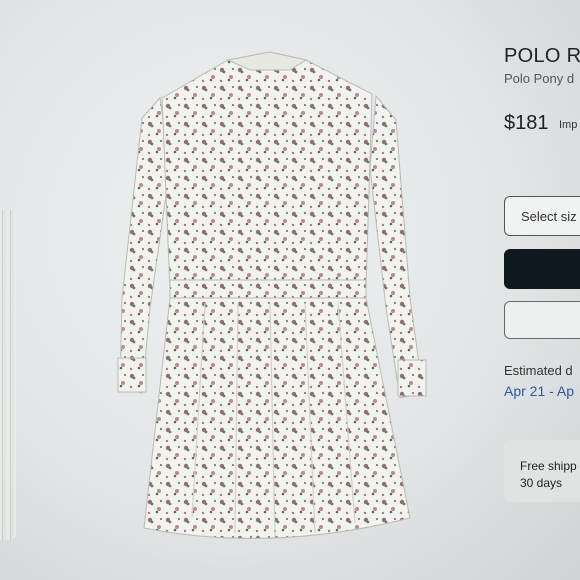 The height and width of the screenshot is (580, 580). I want to click on add-to-cart-button, so click(542, 269).